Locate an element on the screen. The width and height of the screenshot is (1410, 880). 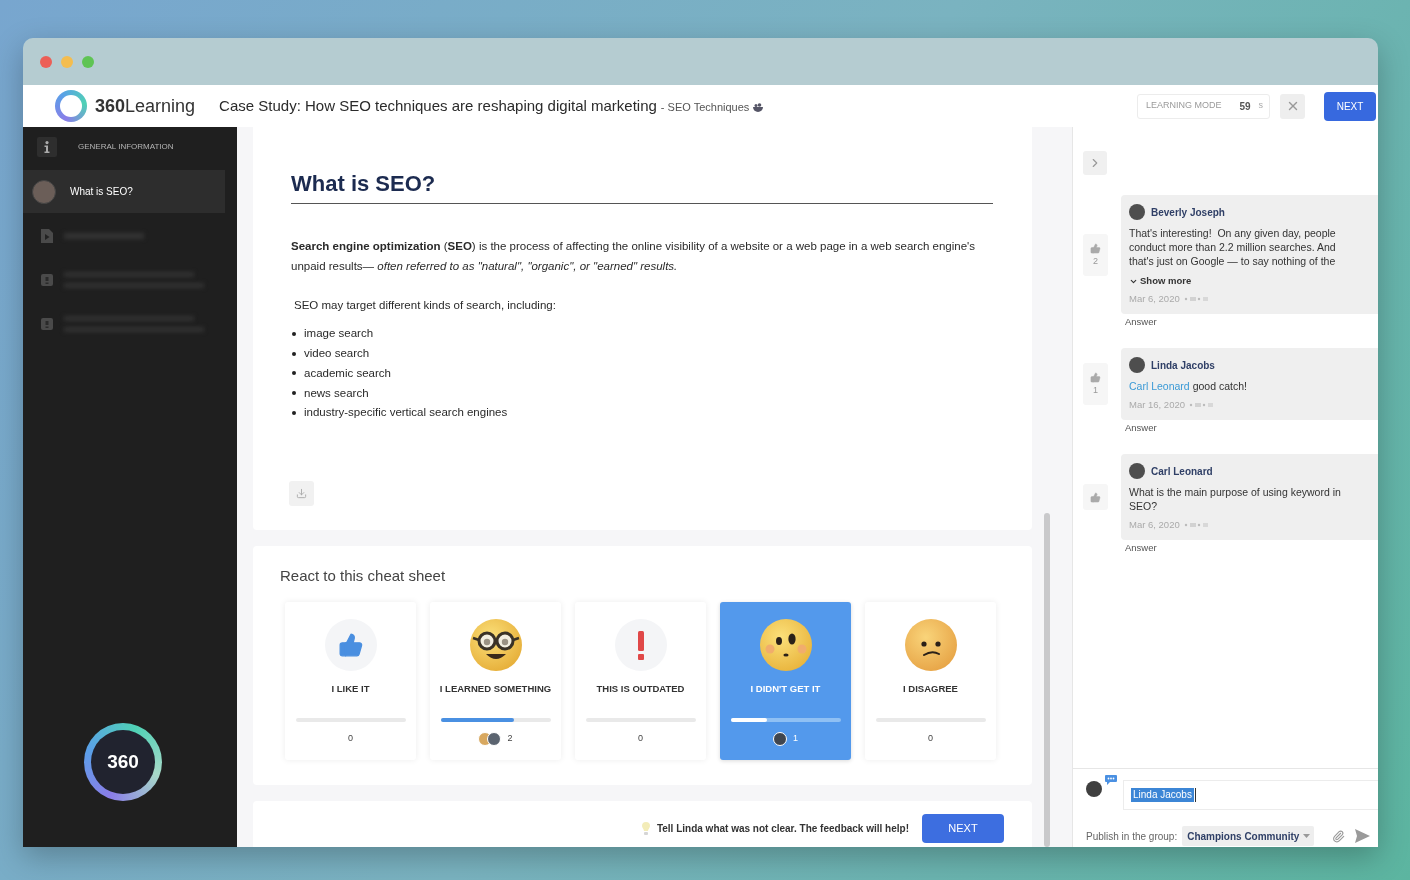
reaction-count: 2 is located at coordinates (510, 739).